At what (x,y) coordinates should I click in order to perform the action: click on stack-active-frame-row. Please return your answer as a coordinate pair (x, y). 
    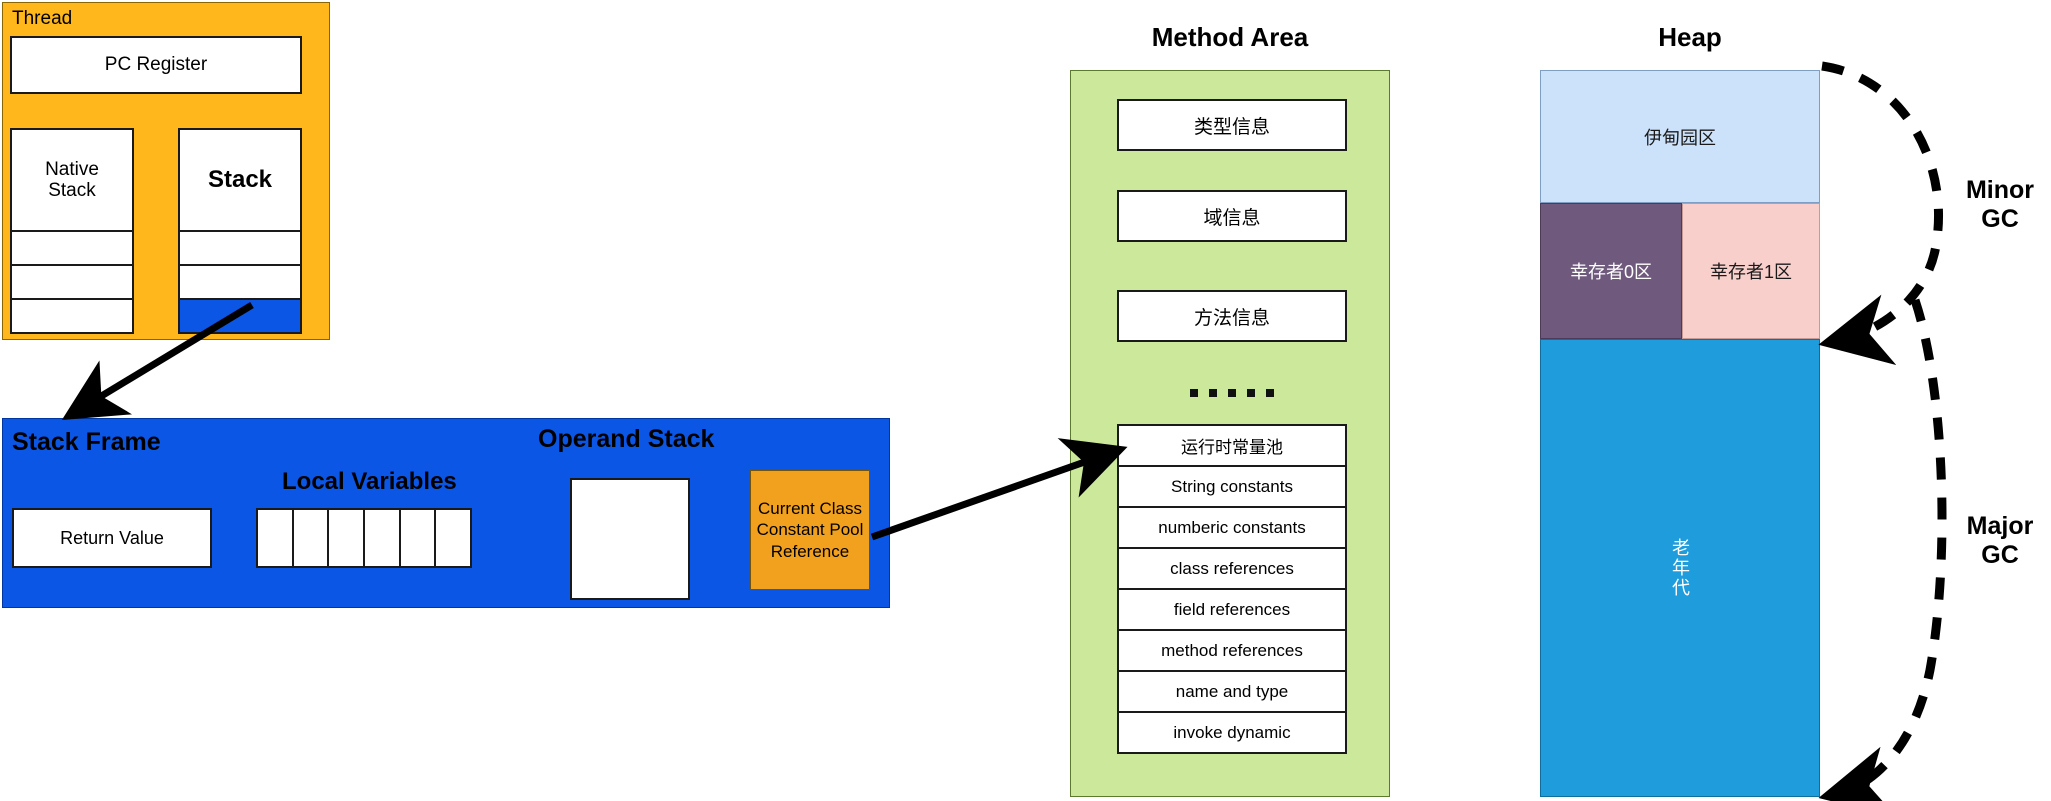
    Looking at the image, I should click on (240, 317).